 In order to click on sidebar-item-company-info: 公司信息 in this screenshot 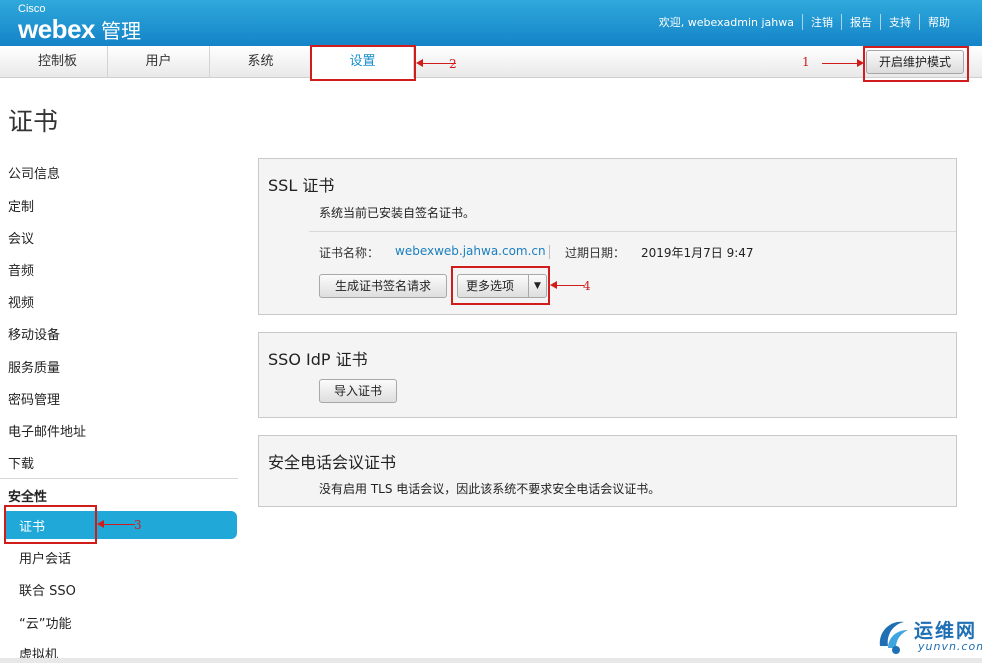, I will do `click(34, 172)`.